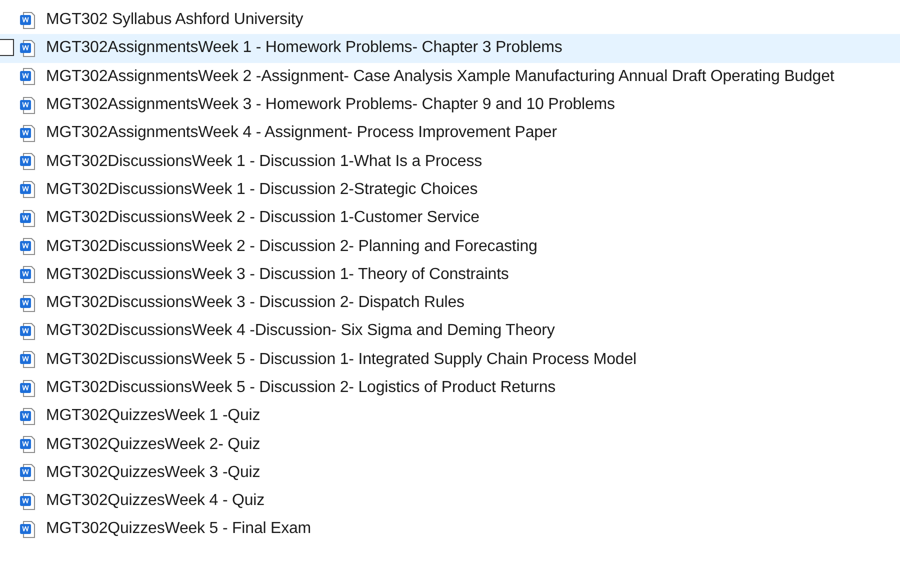 The image size is (900, 563). What do you see at coordinates (262, 189) in the screenshot?
I see `file-name: MGT302DiscussionsWeek 1 - Discussion 2-Strategic Choices` at bounding box center [262, 189].